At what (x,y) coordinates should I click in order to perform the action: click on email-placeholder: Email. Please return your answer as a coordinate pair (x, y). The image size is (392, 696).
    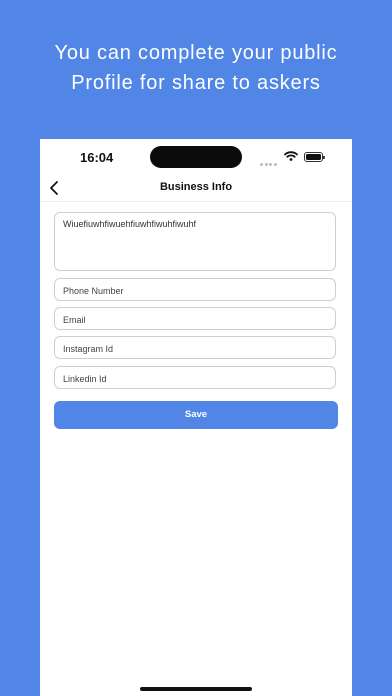
    Looking at the image, I should click on (74, 320).